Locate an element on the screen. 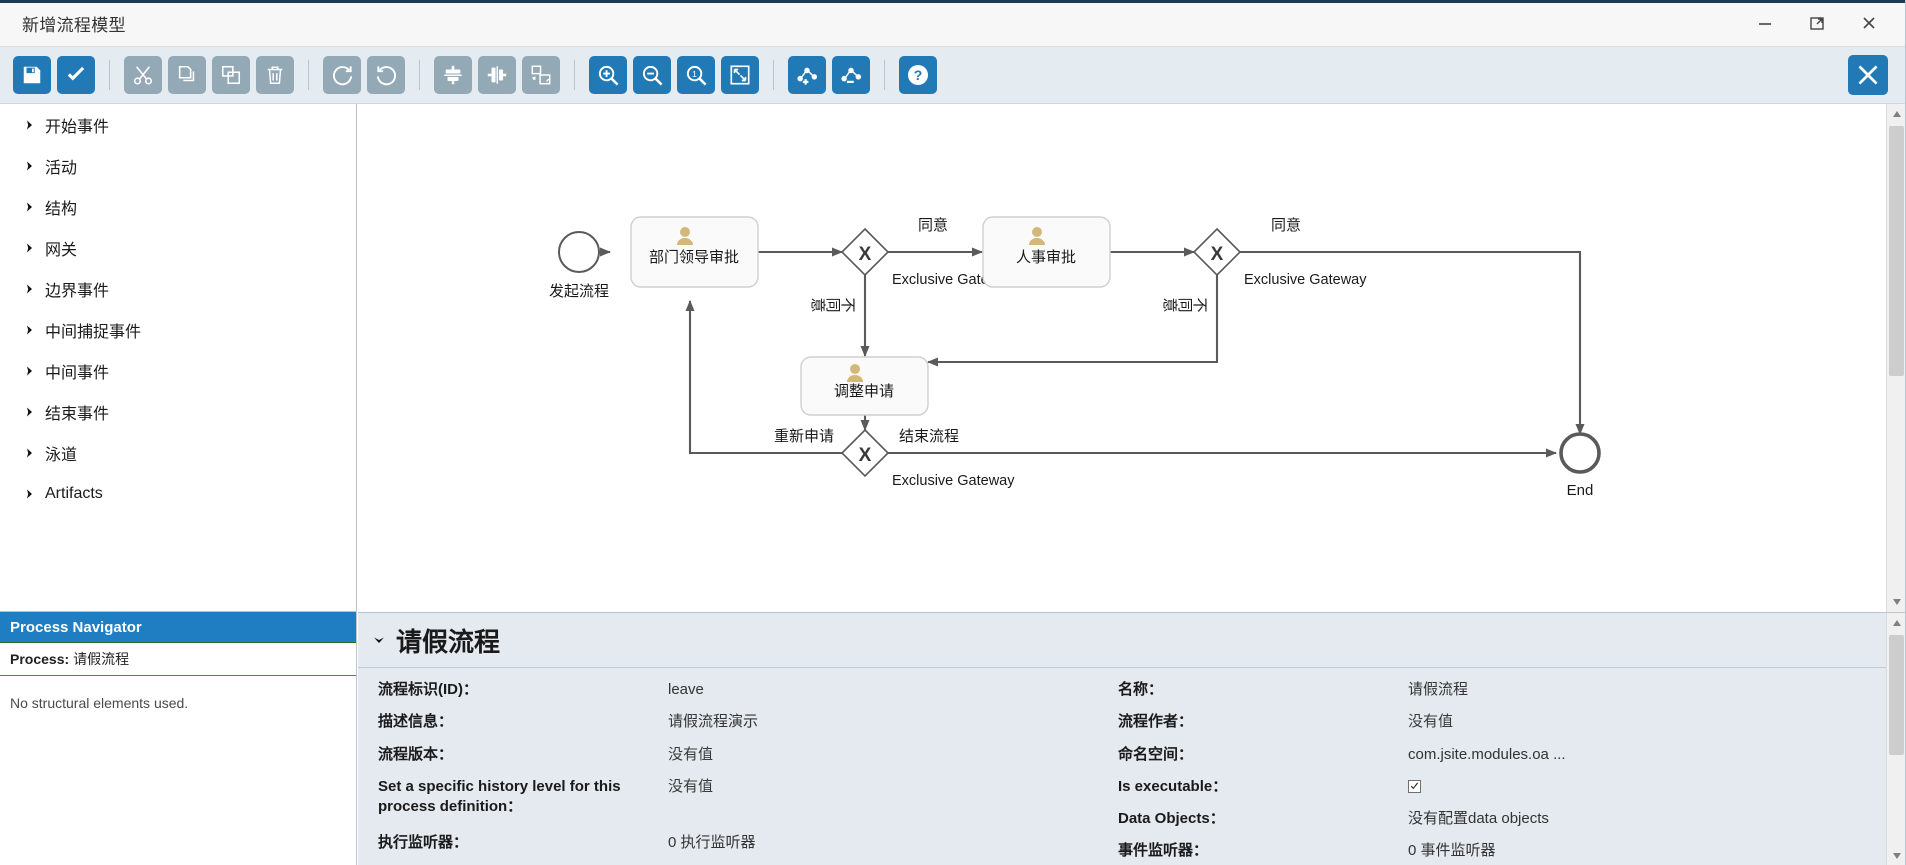  validate-button is located at coordinates (76, 75).